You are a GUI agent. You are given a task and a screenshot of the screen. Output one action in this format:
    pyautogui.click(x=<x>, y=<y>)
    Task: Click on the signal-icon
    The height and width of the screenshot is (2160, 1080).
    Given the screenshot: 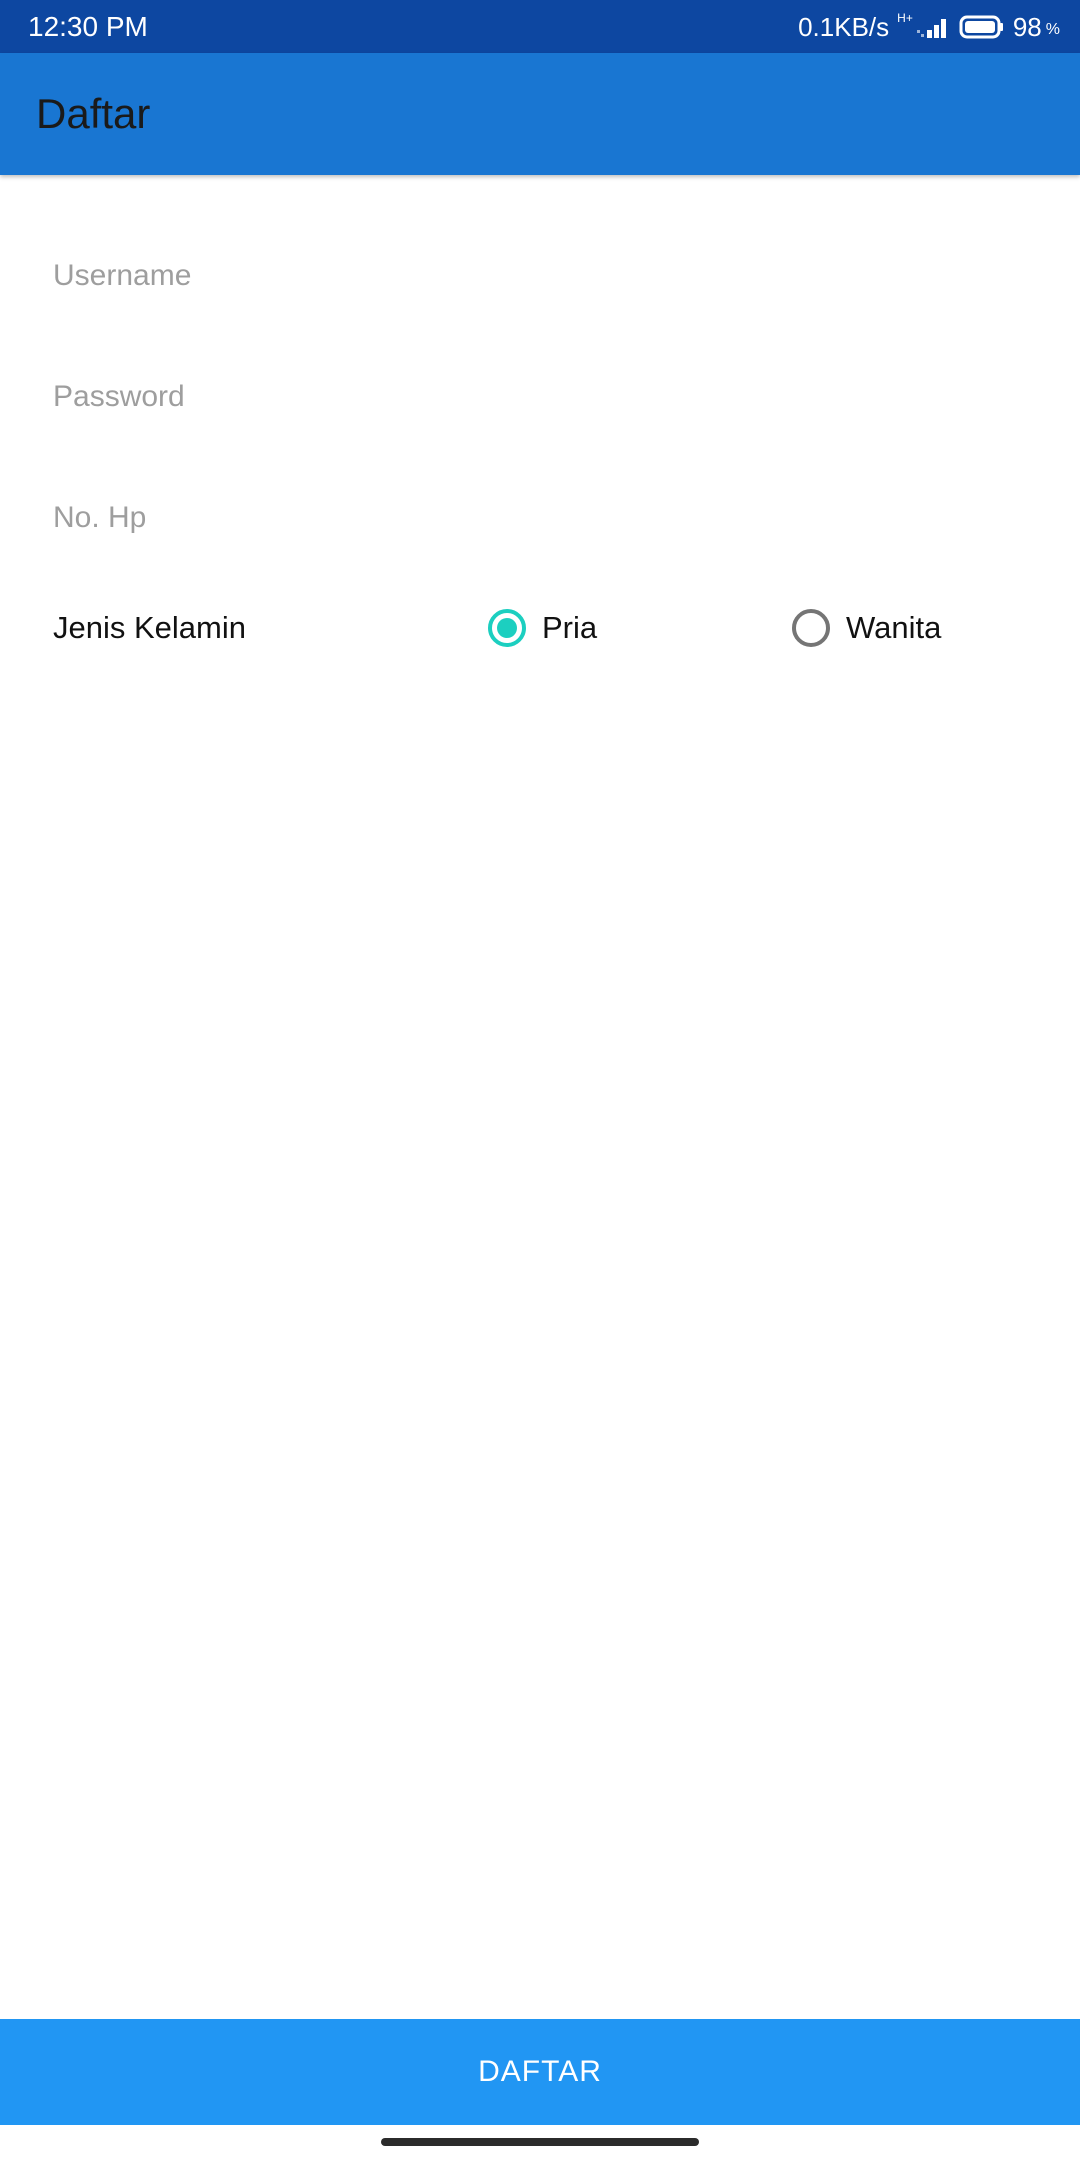 What is the action you would take?
    pyautogui.click(x=933, y=27)
    